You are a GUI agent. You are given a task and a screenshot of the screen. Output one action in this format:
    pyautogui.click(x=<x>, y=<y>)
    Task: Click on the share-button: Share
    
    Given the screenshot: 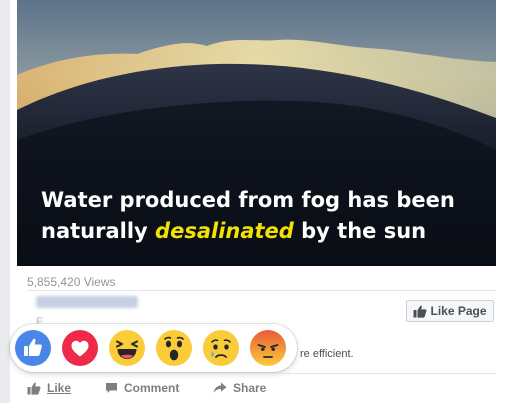 What is the action you would take?
    pyautogui.click(x=239, y=388)
    